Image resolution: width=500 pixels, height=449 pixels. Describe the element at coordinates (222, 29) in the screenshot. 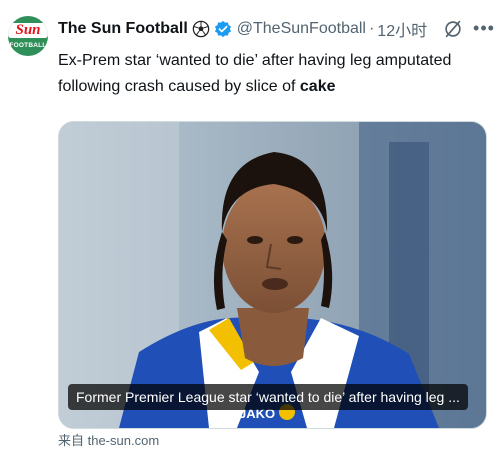

I see `verified-badge-icon` at that location.